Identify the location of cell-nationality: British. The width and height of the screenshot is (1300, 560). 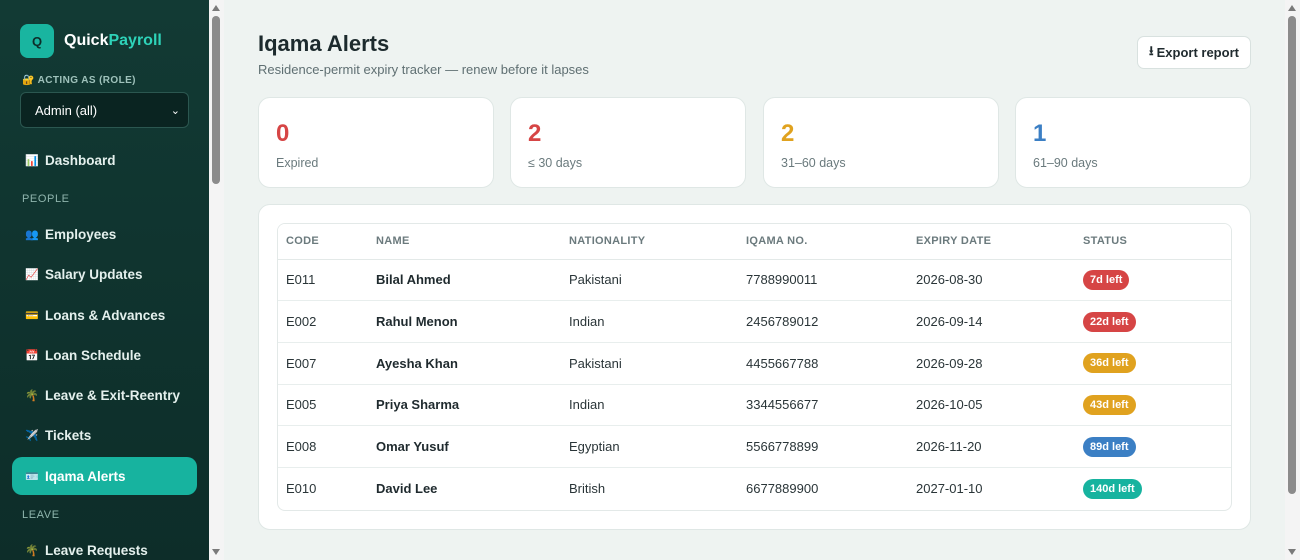
(587, 489).